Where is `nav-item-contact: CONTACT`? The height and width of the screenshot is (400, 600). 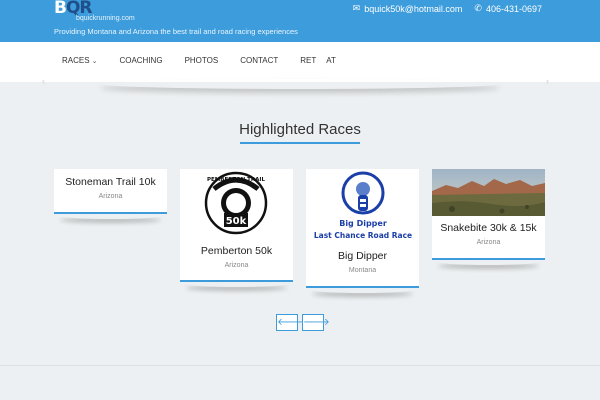 nav-item-contact: CONTACT is located at coordinates (259, 60).